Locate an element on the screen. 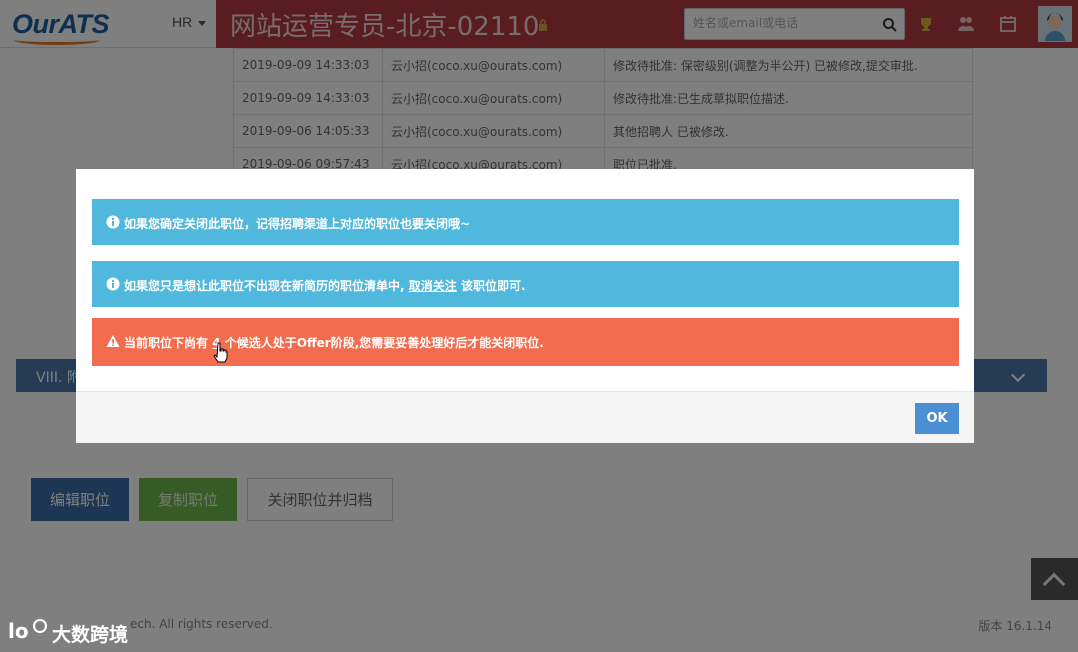 This screenshot has width=1078, height=652. hand-cursor-icon is located at coordinates (220, 352).